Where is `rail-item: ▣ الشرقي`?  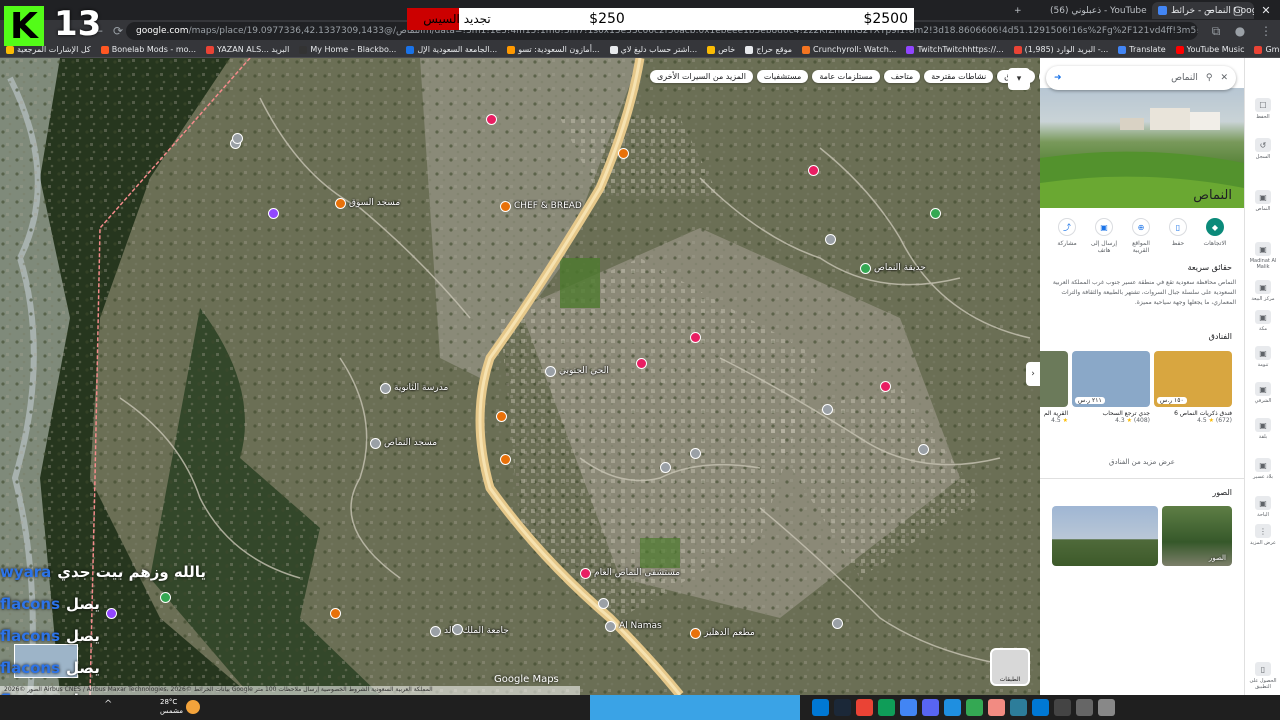 rail-item: ▣ الشرقي is located at coordinates (1262, 393).